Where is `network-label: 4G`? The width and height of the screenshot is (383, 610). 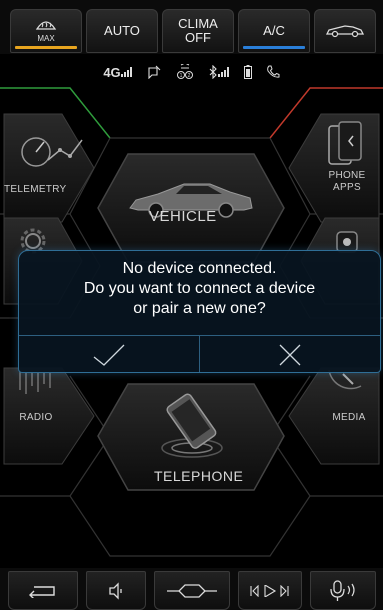 network-label: 4G is located at coordinates (112, 72).